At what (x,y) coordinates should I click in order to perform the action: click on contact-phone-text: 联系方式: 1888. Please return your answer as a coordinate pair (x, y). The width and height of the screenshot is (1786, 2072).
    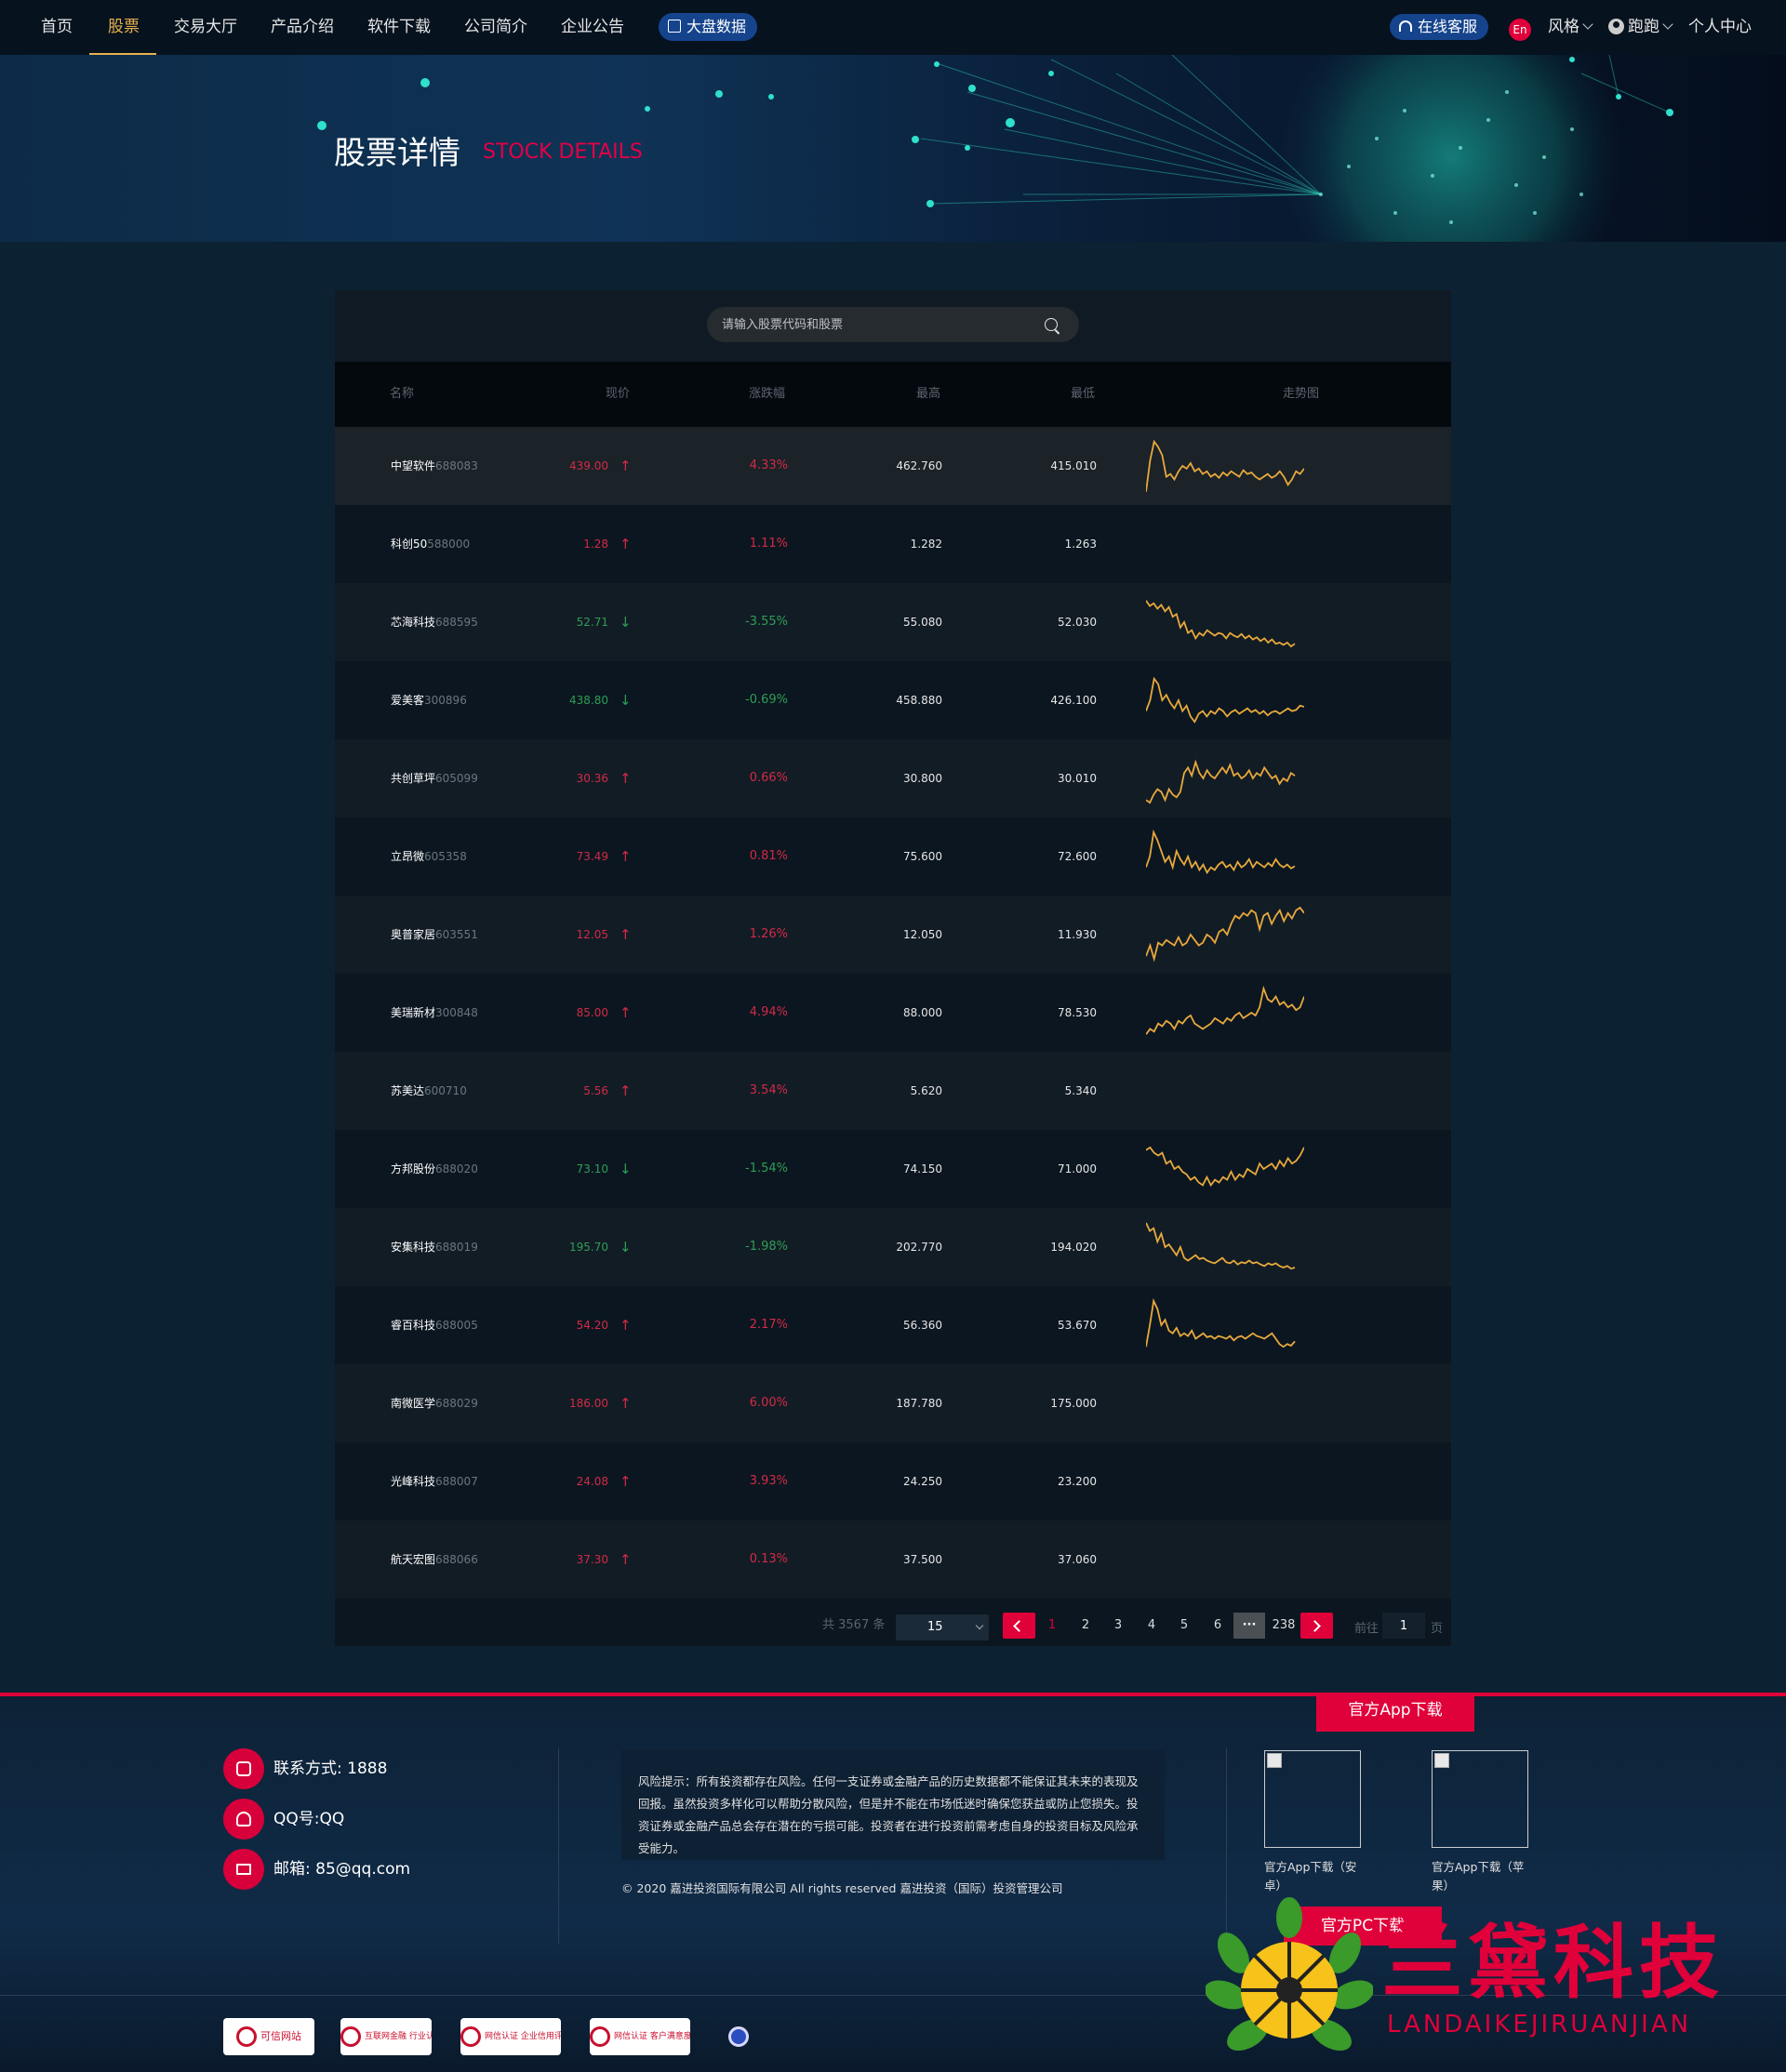
    Looking at the image, I should click on (330, 1769).